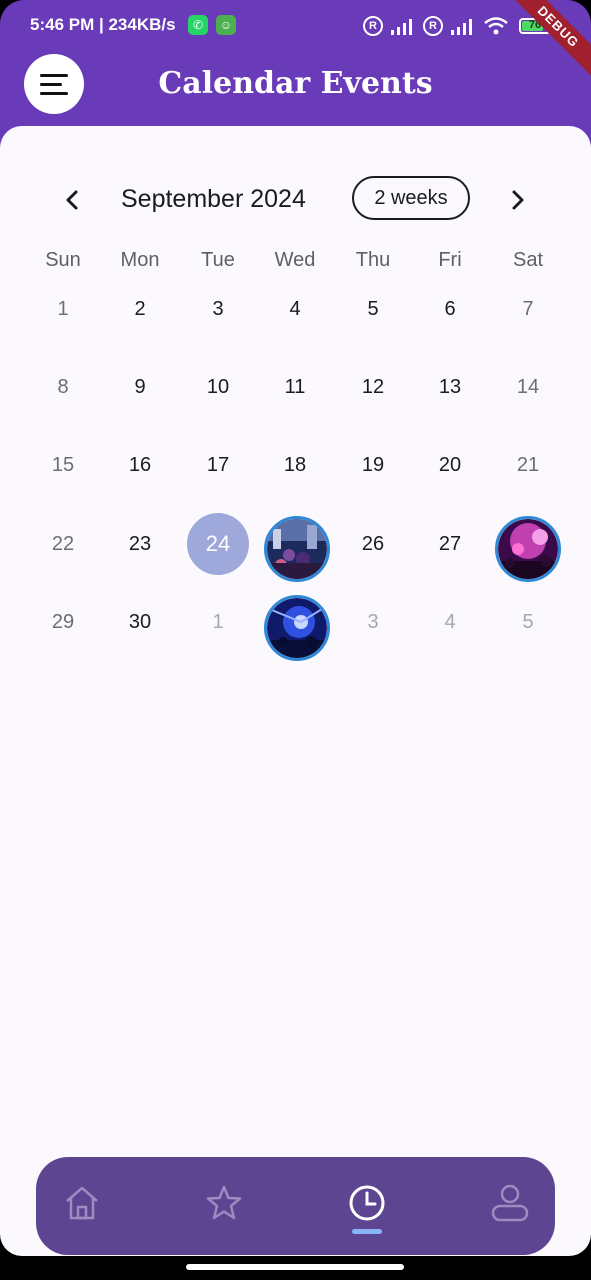 This screenshot has width=591, height=1280. I want to click on calendar-day: 30, so click(140, 622).